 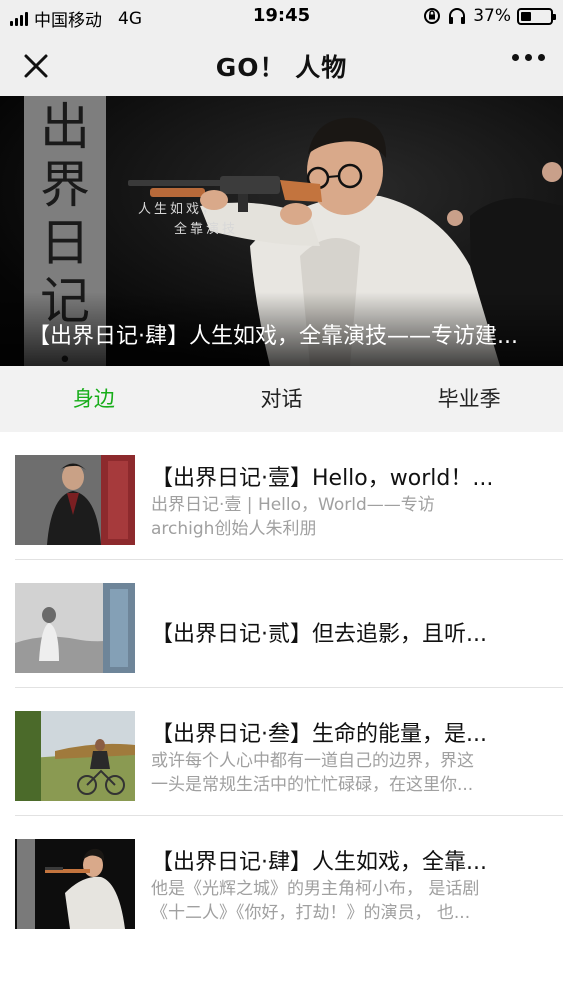 What do you see at coordinates (457, 16) in the screenshot?
I see `headphones-icon` at bounding box center [457, 16].